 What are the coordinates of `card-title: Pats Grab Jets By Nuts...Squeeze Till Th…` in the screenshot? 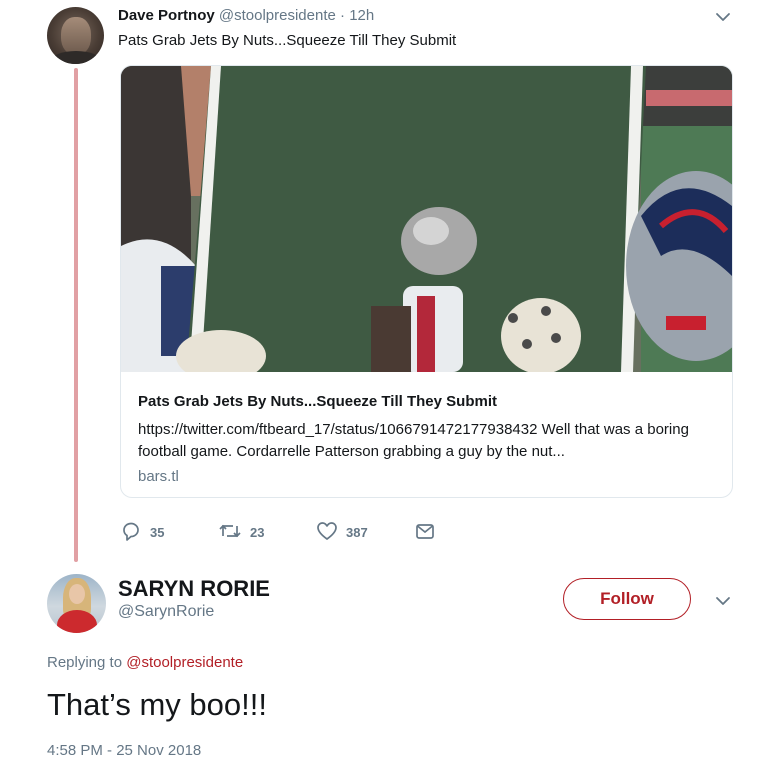 It's located at (317, 401).